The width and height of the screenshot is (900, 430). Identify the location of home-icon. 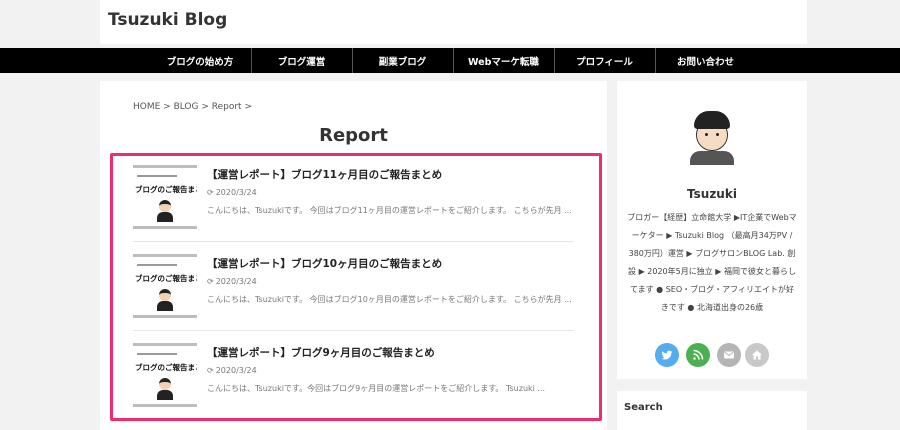
(757, 355).